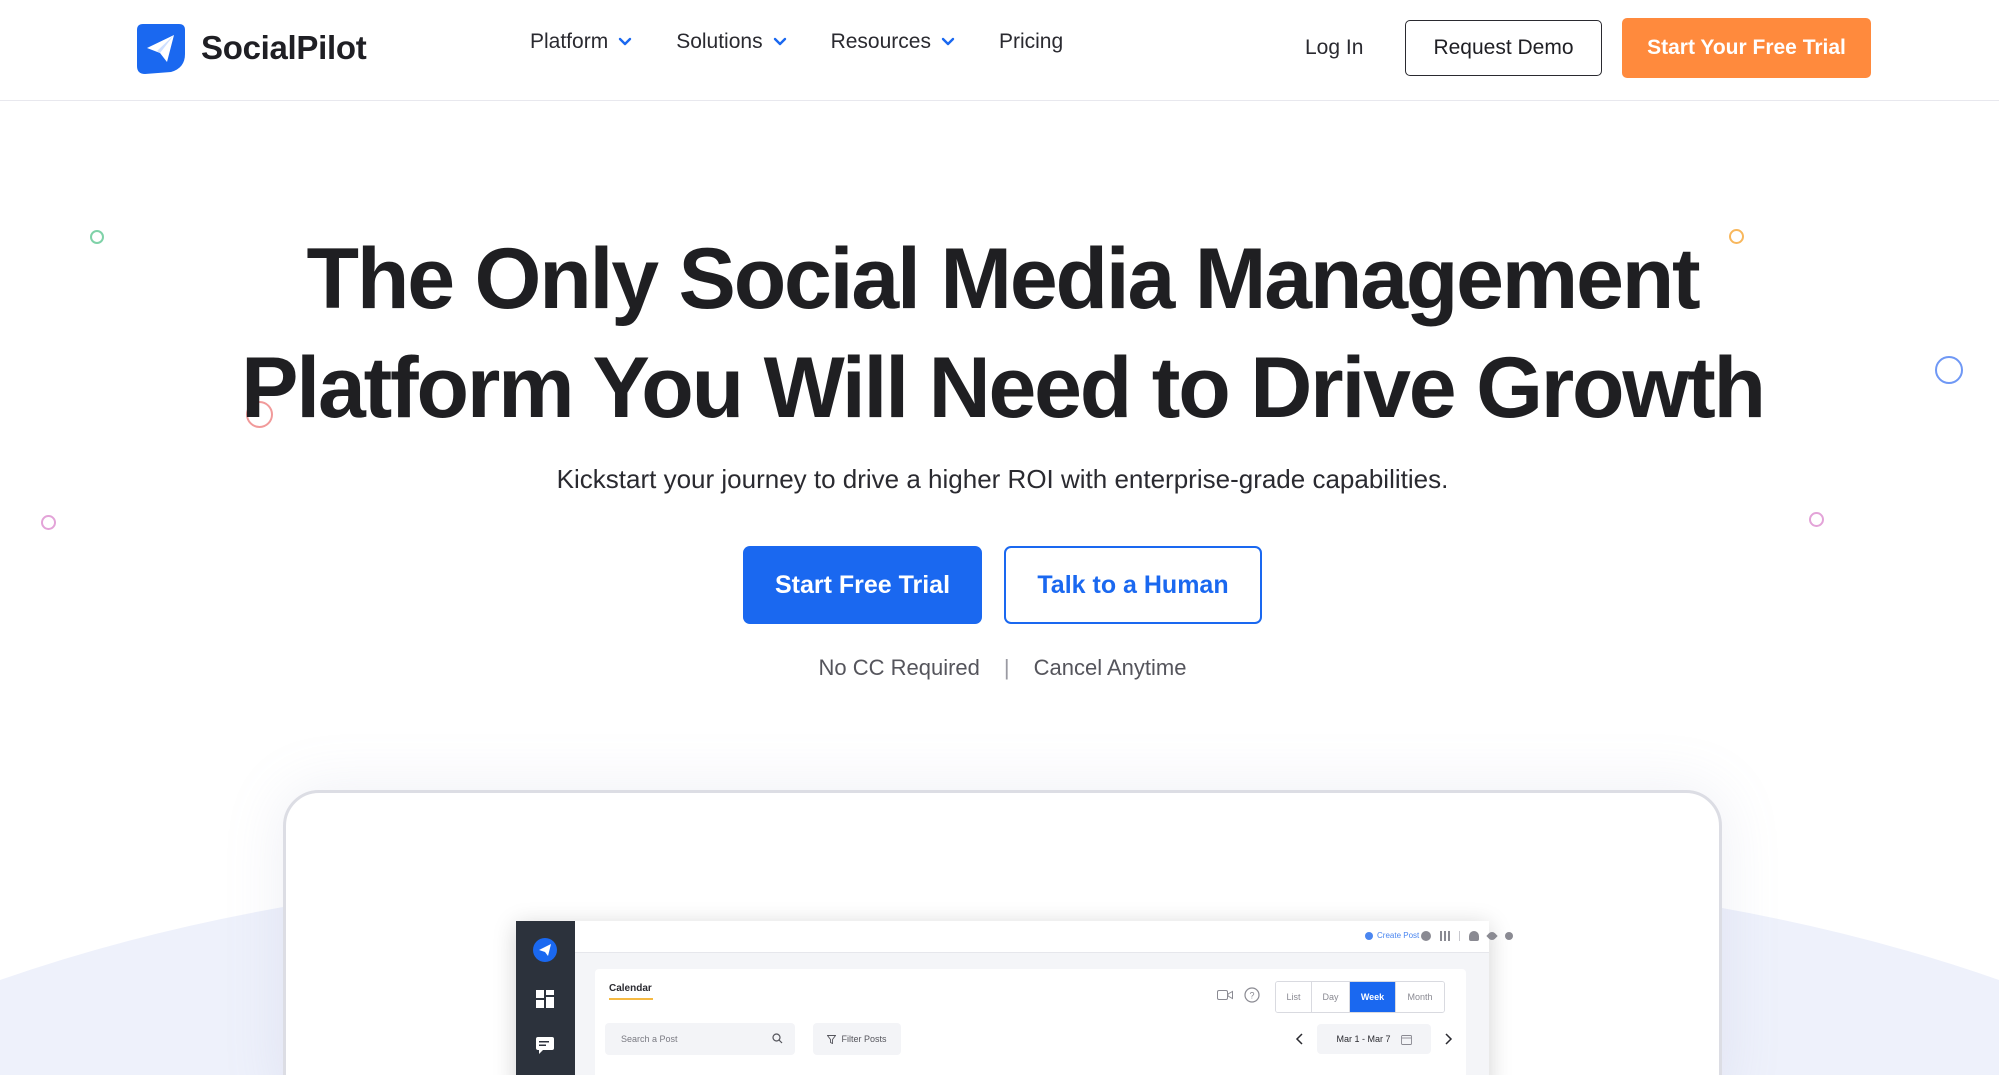  Describe the element at coordinates (1363, 1039) in the screenshot. I see `date-range-label: Mar 1 - Mar 7` at that location.